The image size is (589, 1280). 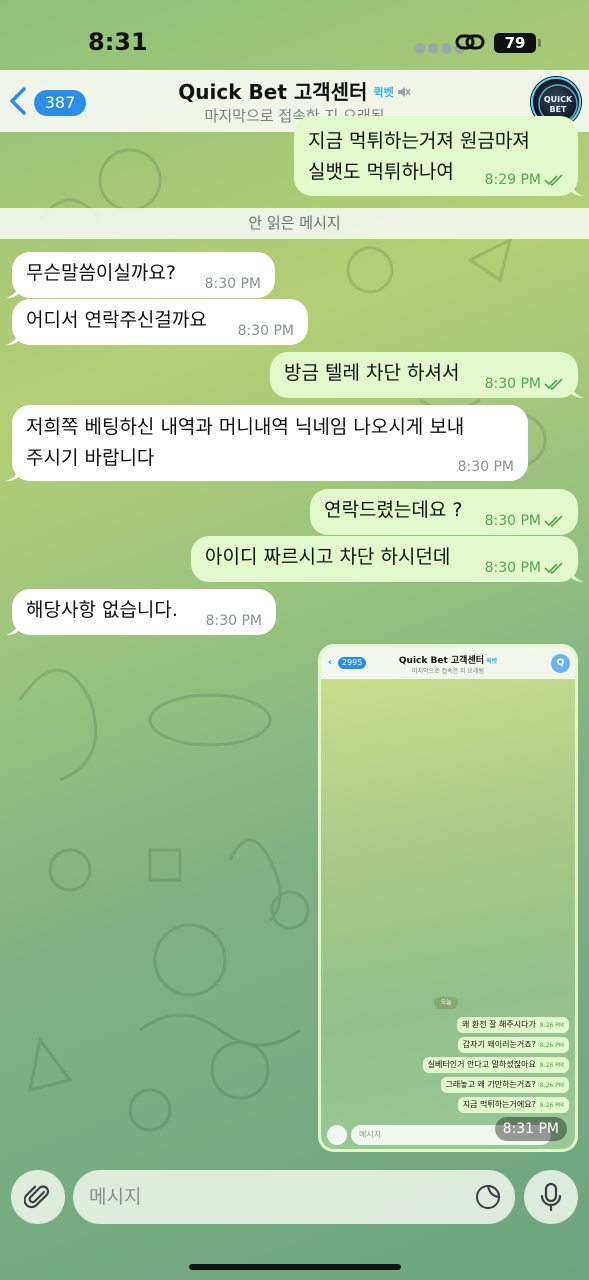 I want to click on clock: 8:31, so click(x=118, y=42).